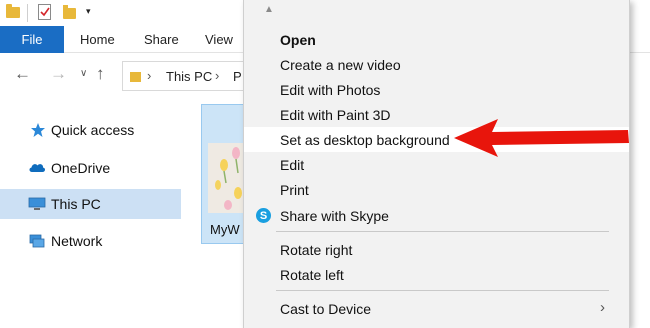  What do you see at coordinates (436, 64) in the screenshot?
I see `menu-item-create-new-video: Create a new video` at bounding box center [436, 64].